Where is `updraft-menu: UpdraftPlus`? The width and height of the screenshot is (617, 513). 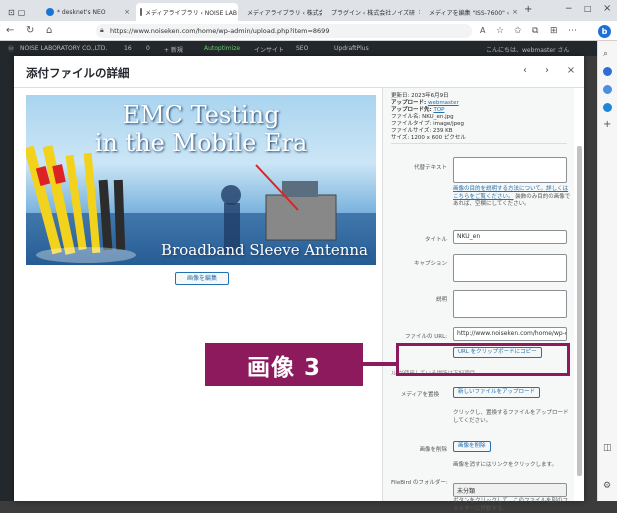 updraft-menu: UpdraftPlus is located at coordinates (351, 48).